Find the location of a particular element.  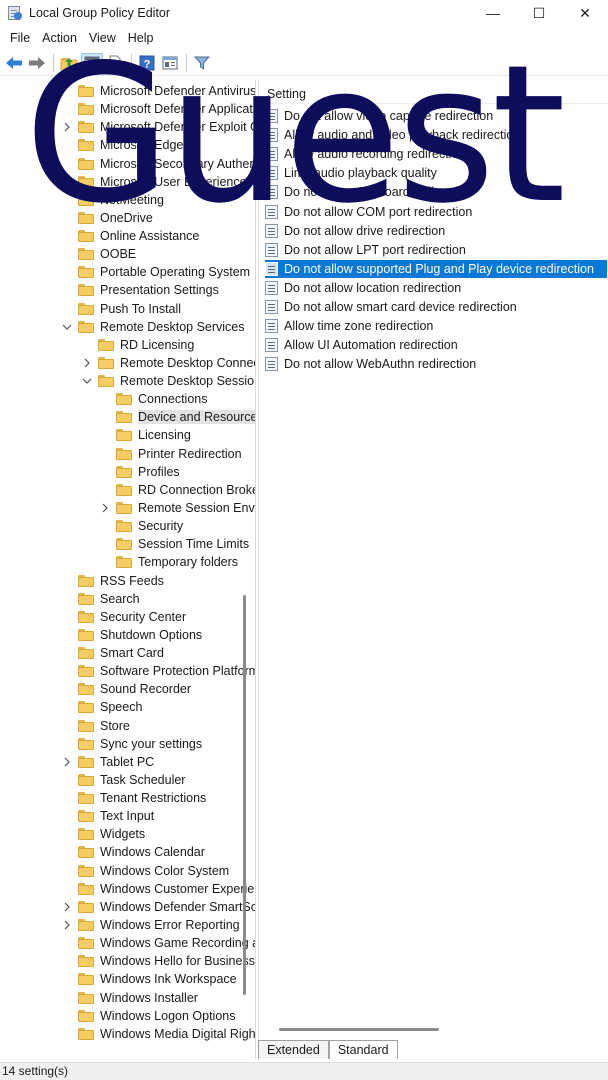

menu-view: View is located at coordinates (102, 38).